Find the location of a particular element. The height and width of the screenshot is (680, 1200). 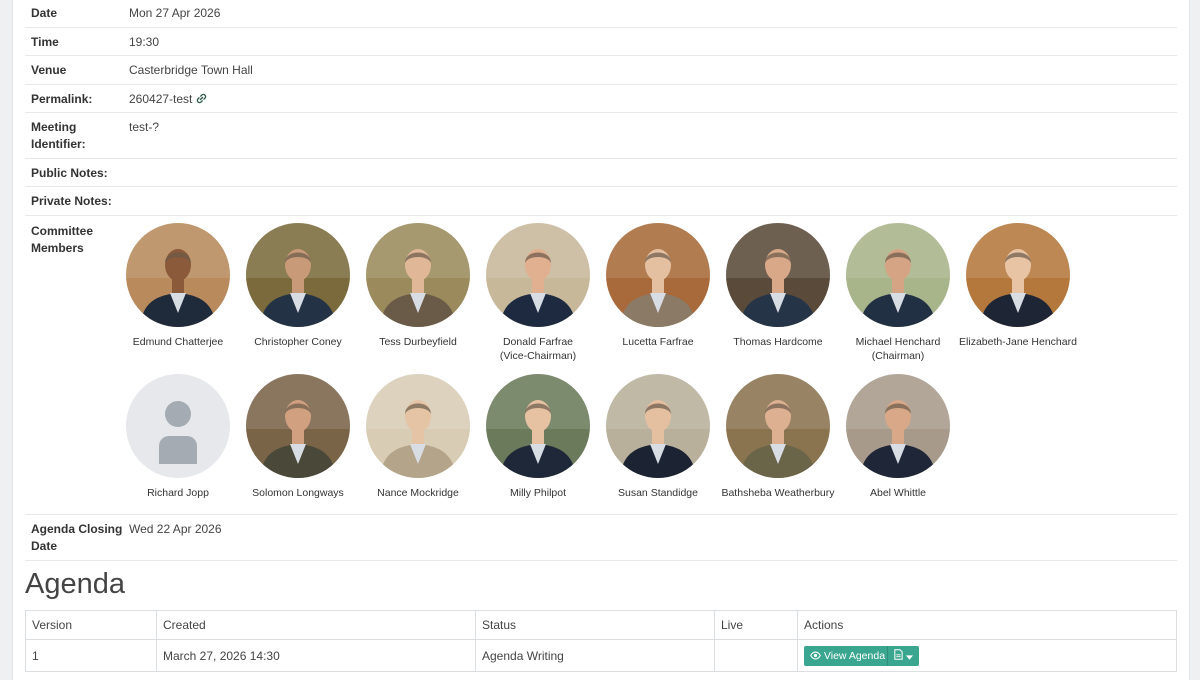

member-name: Abel Whittle is located at coordinates (898, 493).